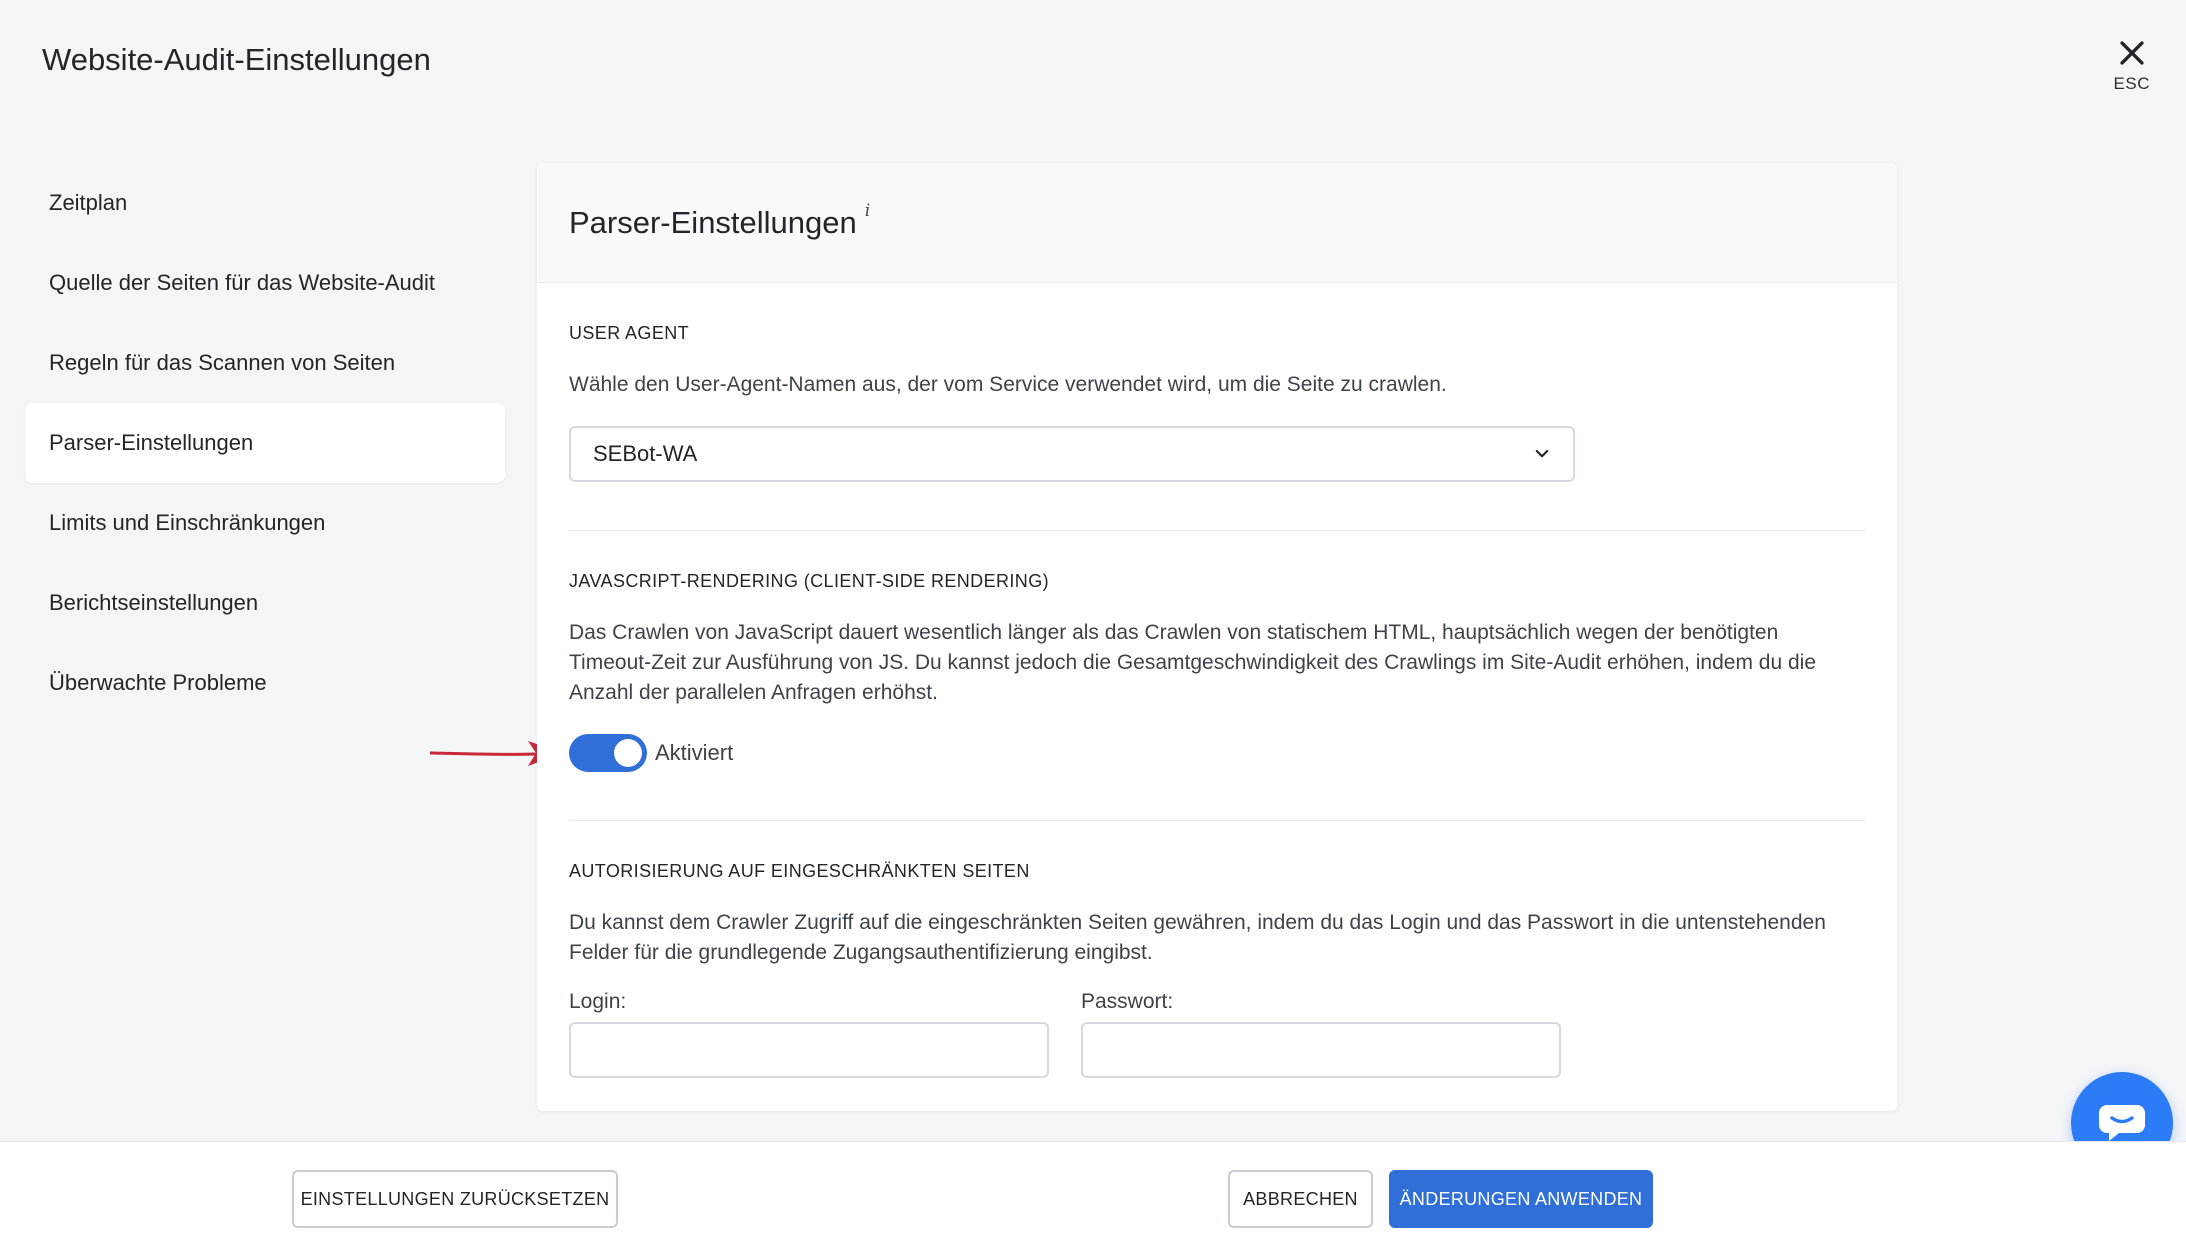 The height and width of the screenshot is (1246, 2186). I want to click on panel-header: Parser-Einstellungen i, so click(1217, 223).